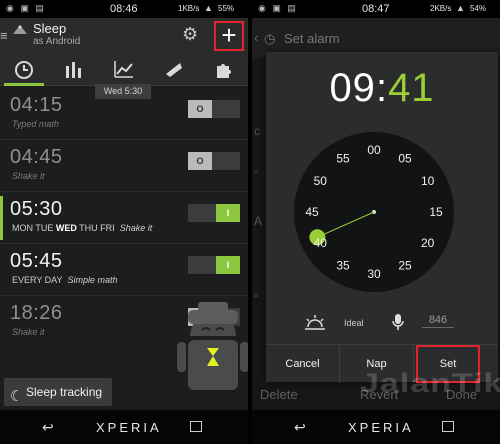 Image resolution: width=500 pixels, height=444 pixels. I want to click on status-time: 08:46, so click(124, 9).